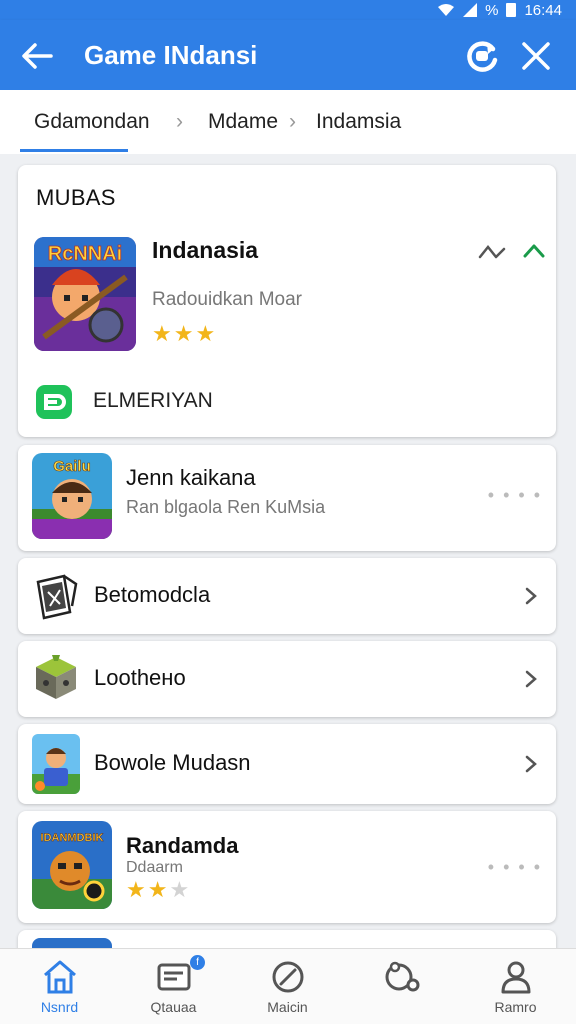 The image size is (576, 1024). Describe the element at coordinates (171, 55) in the screenshot. I see `page-title: Game INdansi` at that location.